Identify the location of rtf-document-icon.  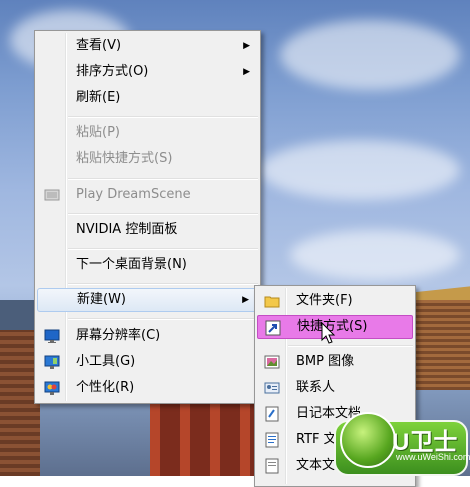
(272, 440).